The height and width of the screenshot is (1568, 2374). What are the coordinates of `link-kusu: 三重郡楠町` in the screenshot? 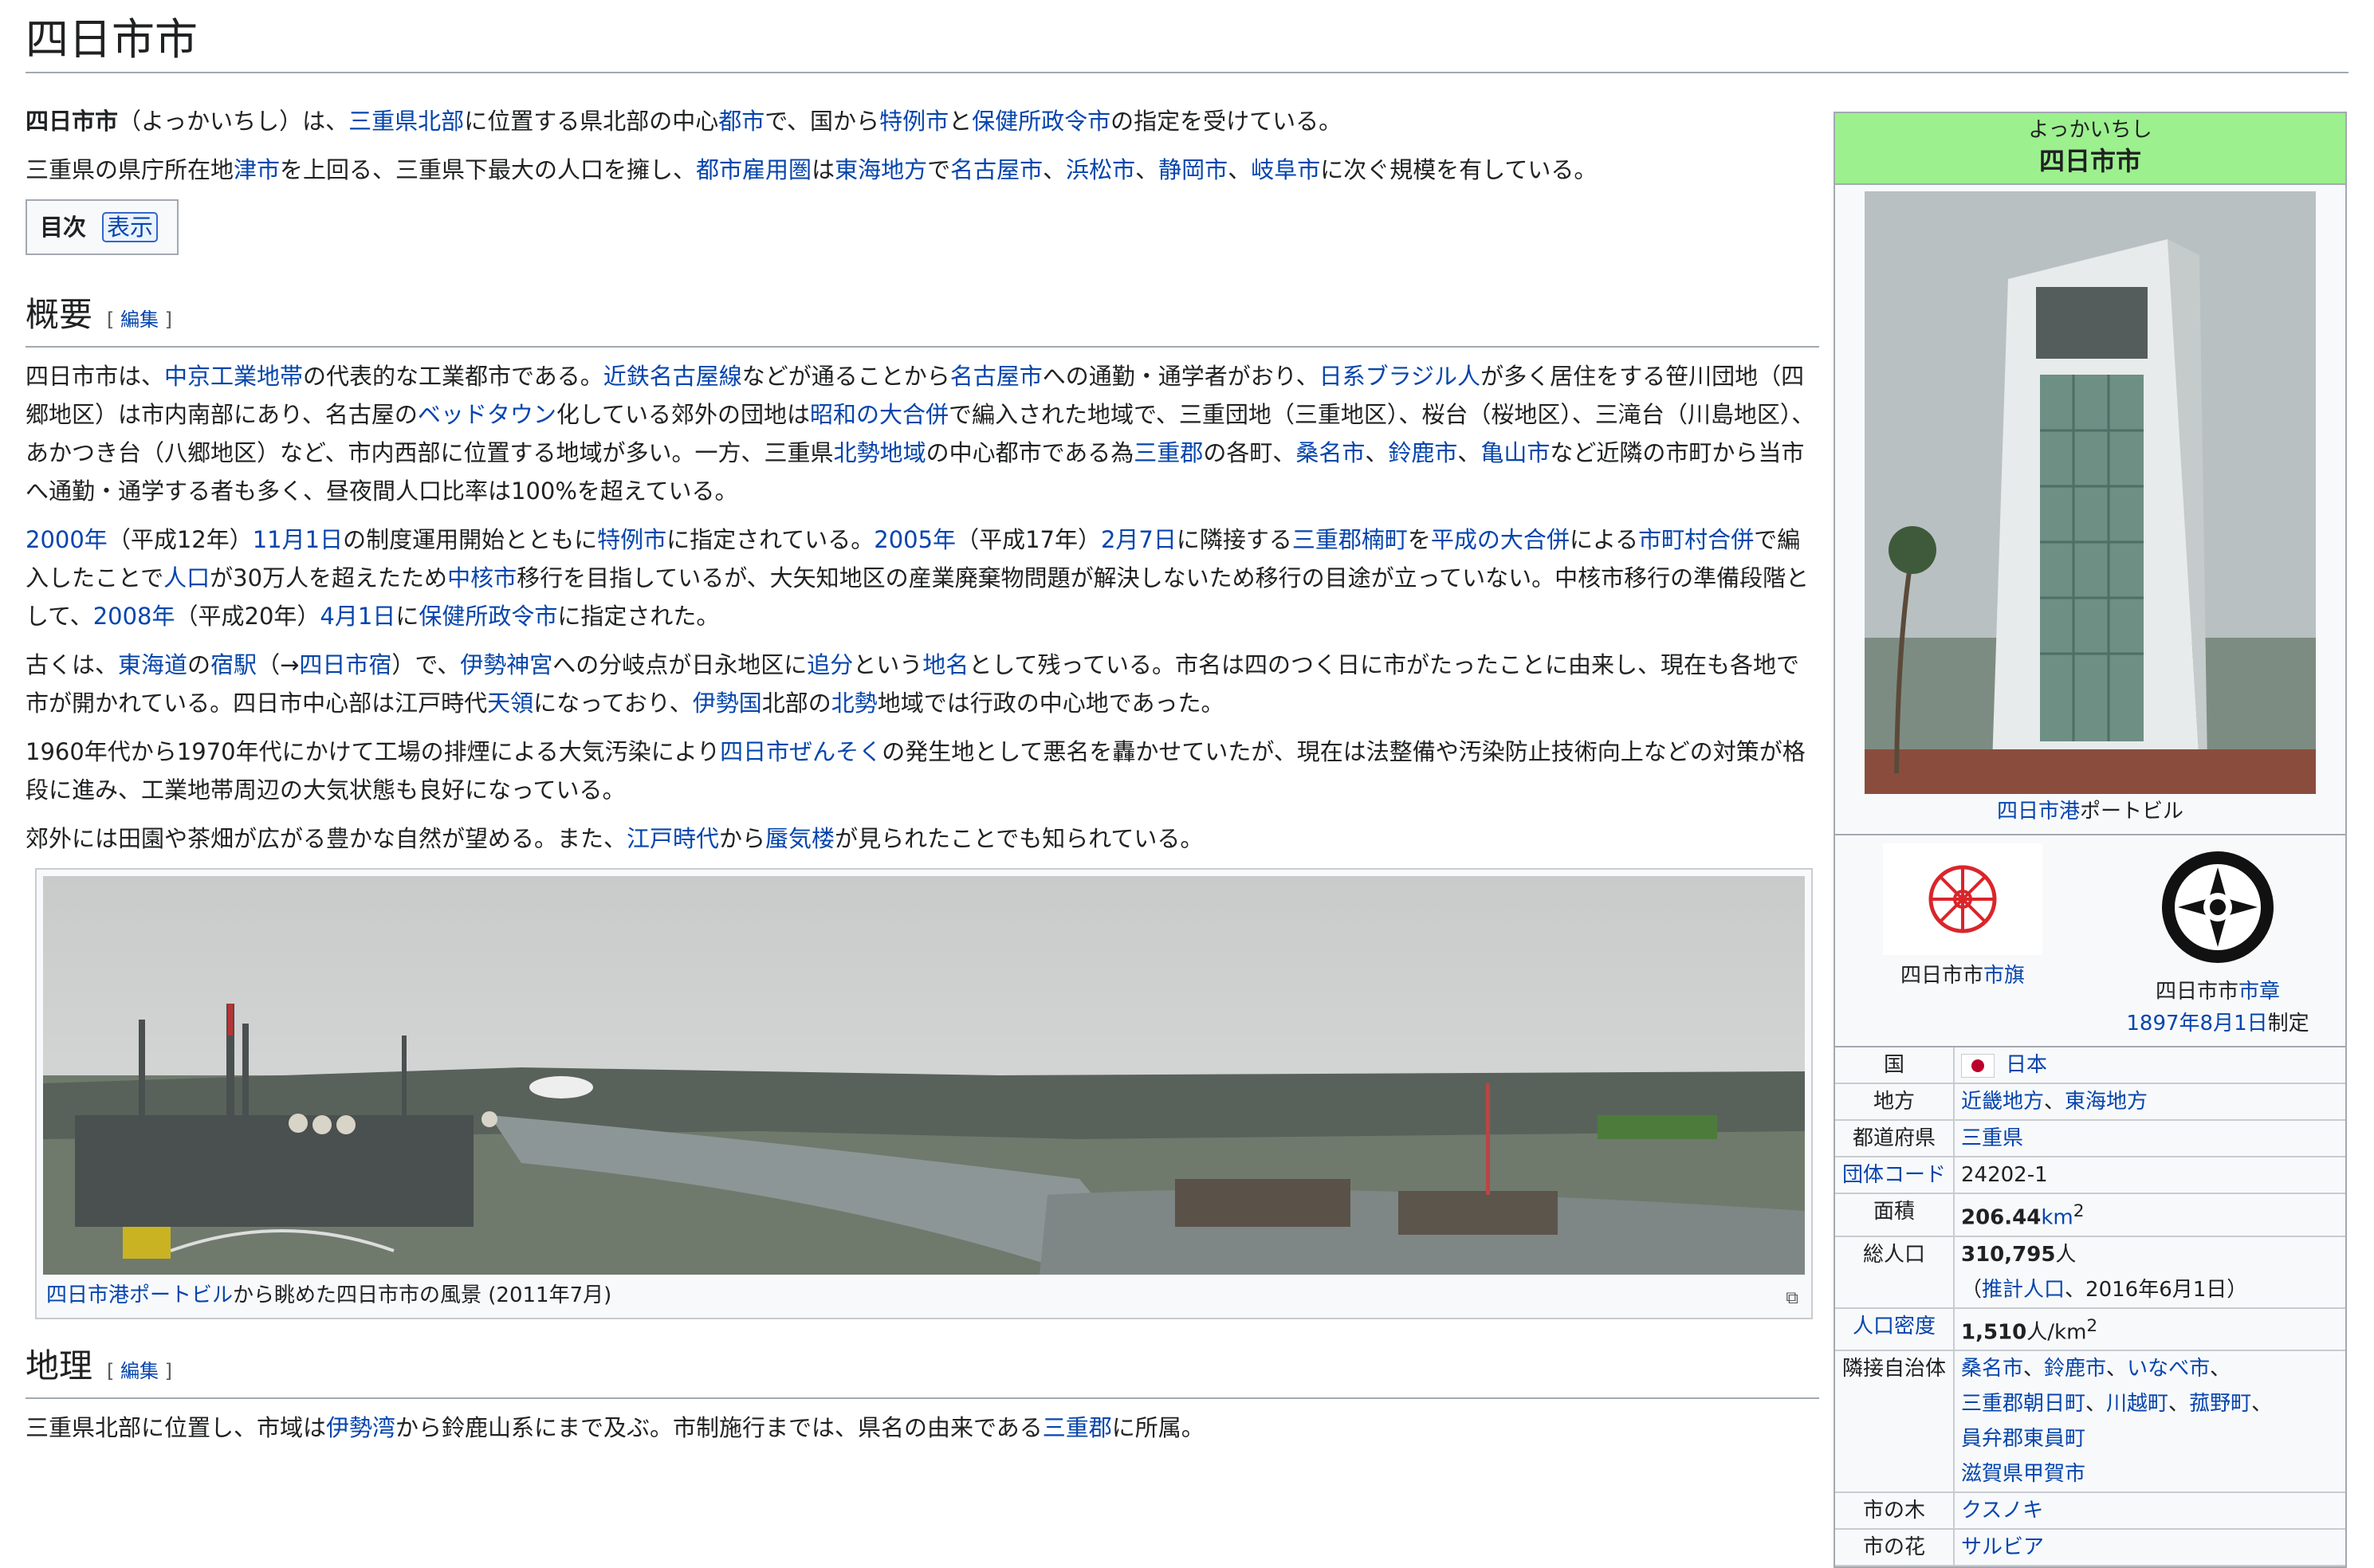 It's located at (1350, 539).